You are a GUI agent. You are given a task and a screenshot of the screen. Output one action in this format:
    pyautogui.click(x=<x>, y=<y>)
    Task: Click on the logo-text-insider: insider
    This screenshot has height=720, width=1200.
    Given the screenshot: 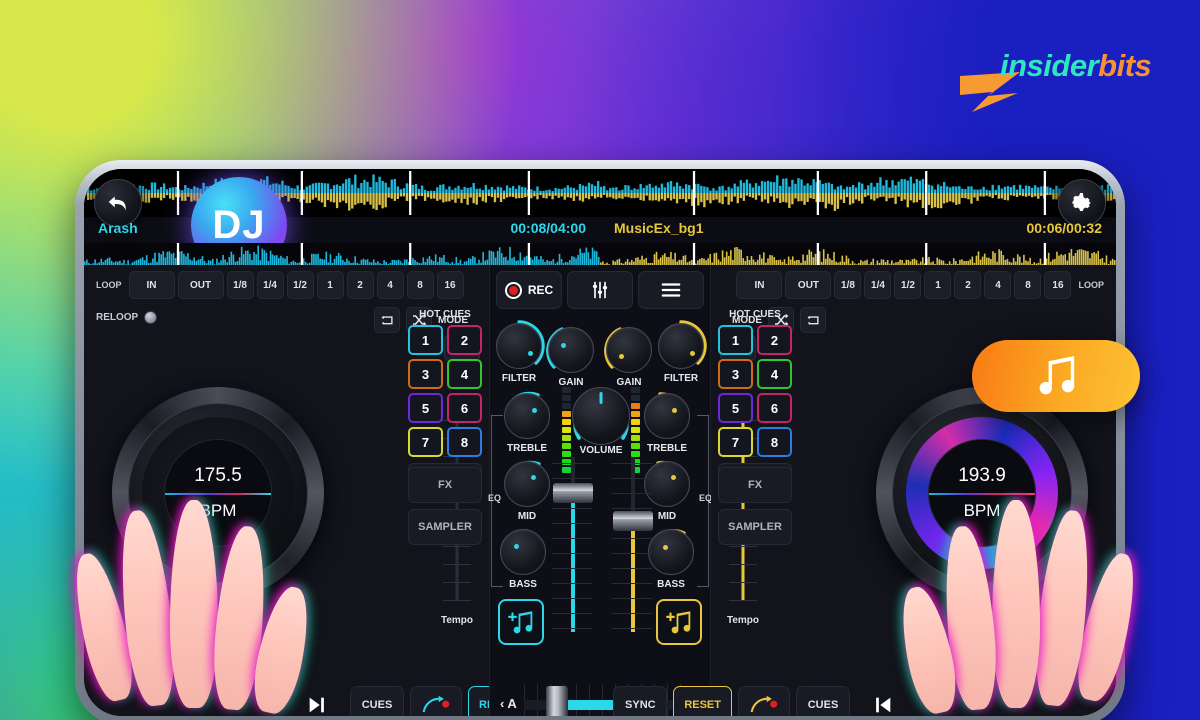 What is the action you would take?
    pyautogui.click(x=1049, y=65)
    